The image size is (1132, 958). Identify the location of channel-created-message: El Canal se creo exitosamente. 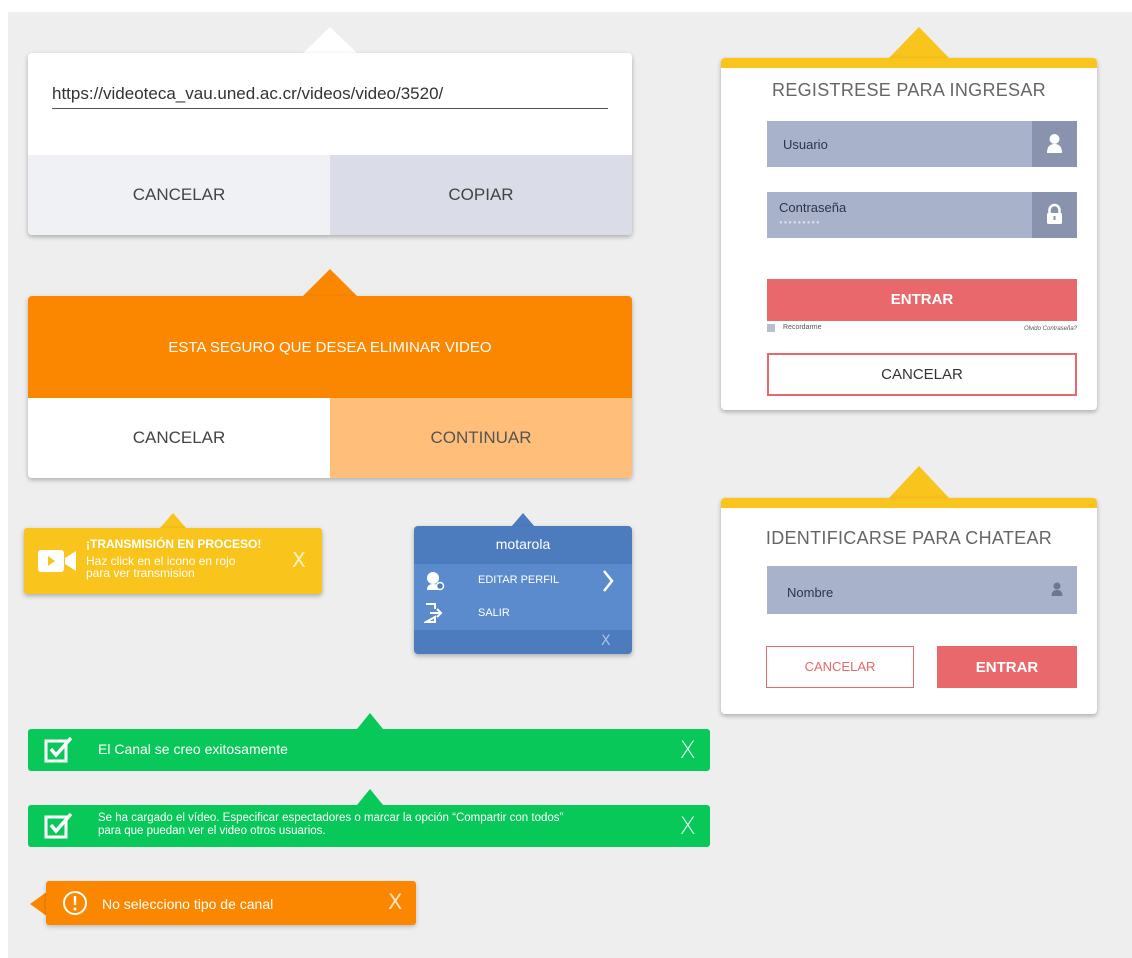
(193, 749).